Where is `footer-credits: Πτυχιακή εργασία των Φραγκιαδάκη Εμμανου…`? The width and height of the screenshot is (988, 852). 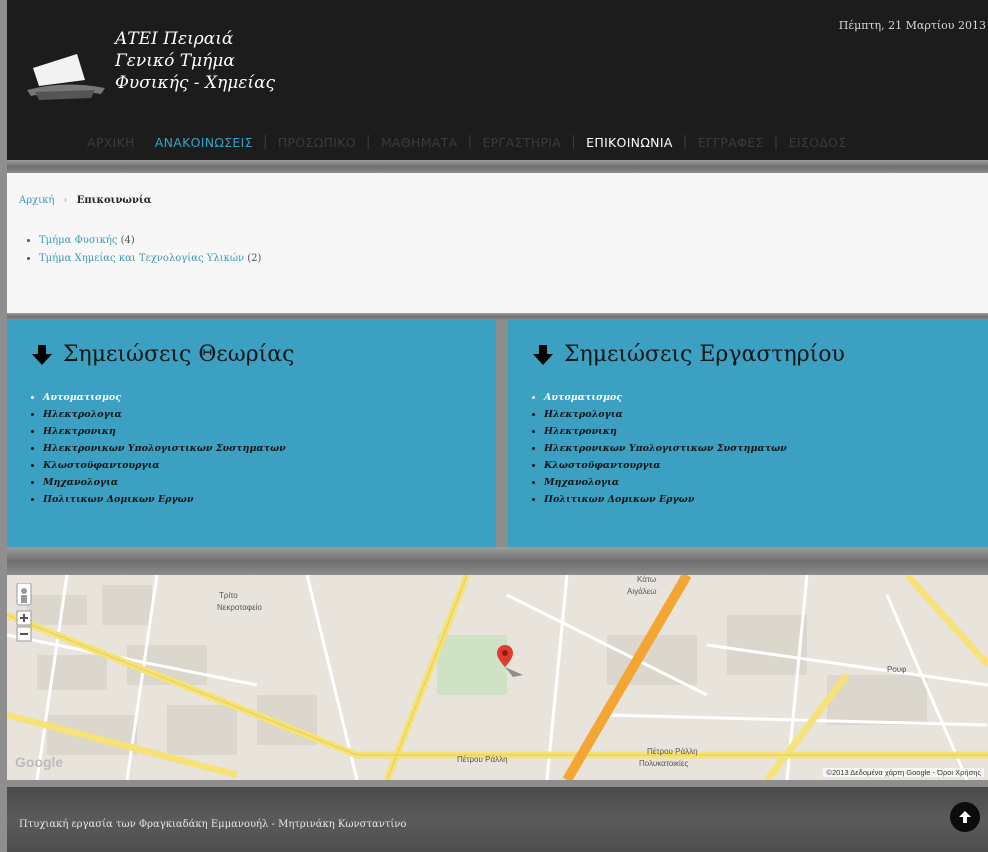
footer-credits: Πτυχιακή εργασία των Φραγκιαδάκη Εμμανου… is located at coordinates (213, 824).